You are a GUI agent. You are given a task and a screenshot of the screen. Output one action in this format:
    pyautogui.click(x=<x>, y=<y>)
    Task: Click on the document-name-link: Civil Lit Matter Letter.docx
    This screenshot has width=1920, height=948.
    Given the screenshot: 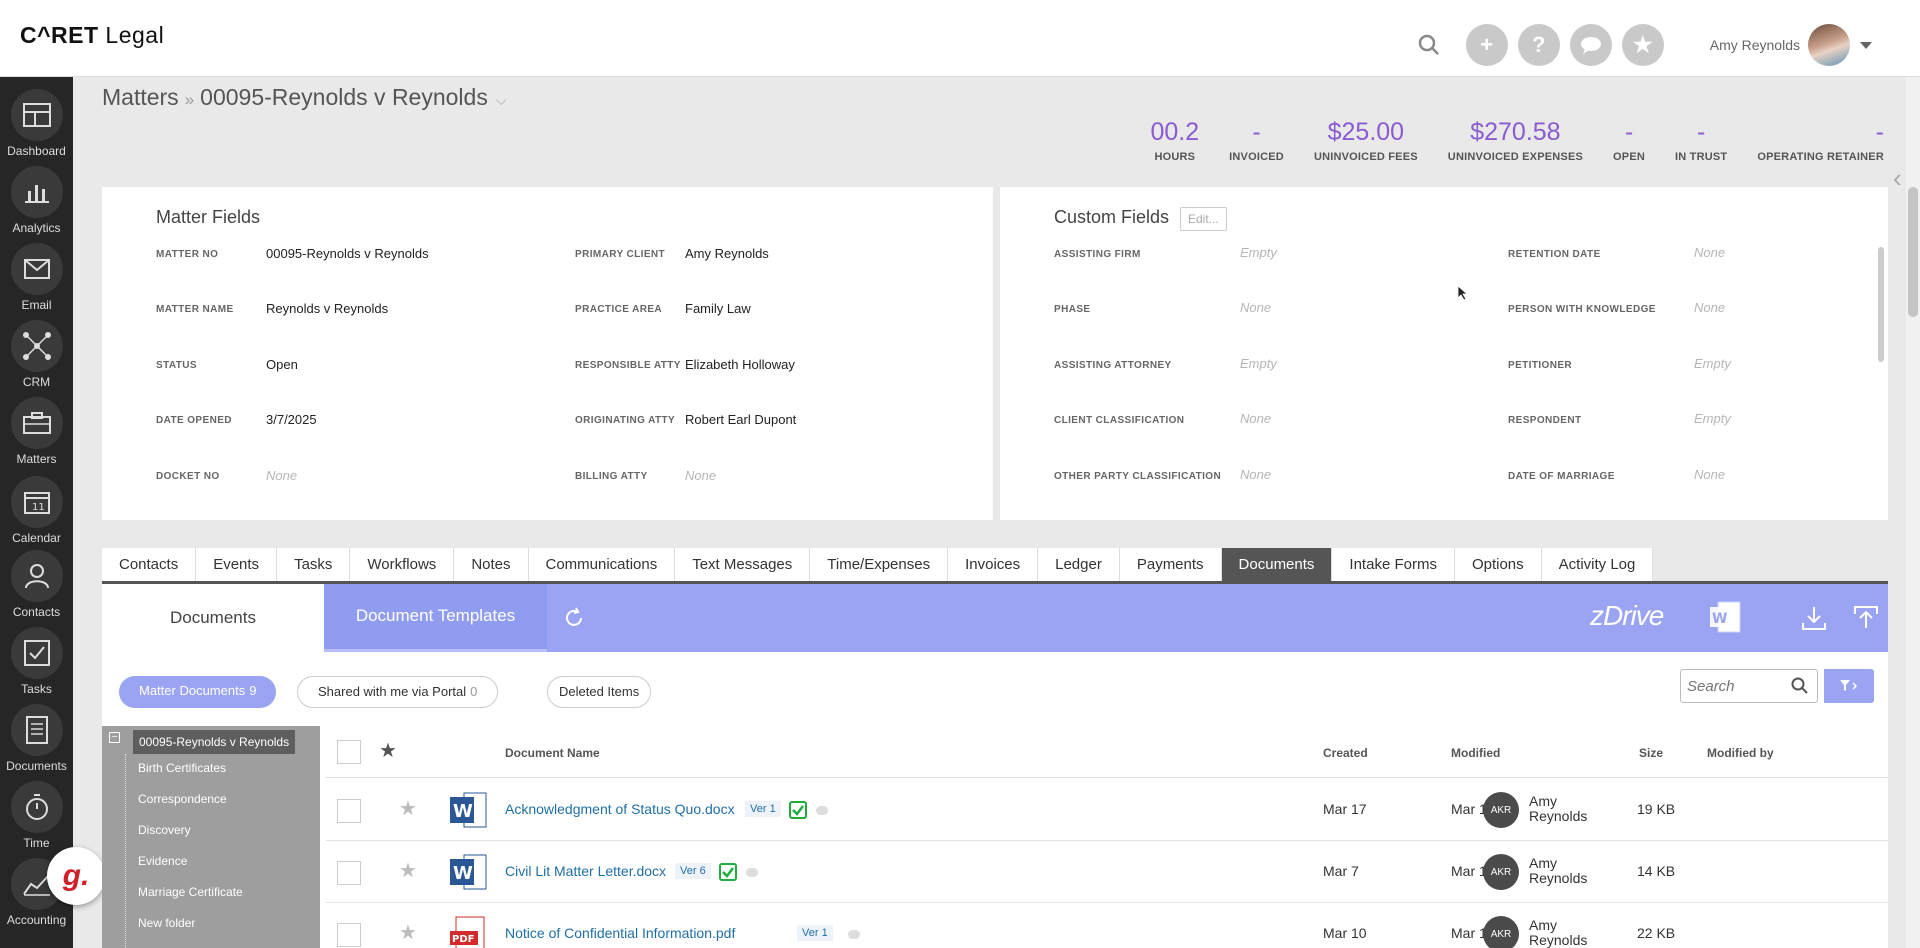 What is the action you would take?
    pyautogui.click(x=585, y=871)
    